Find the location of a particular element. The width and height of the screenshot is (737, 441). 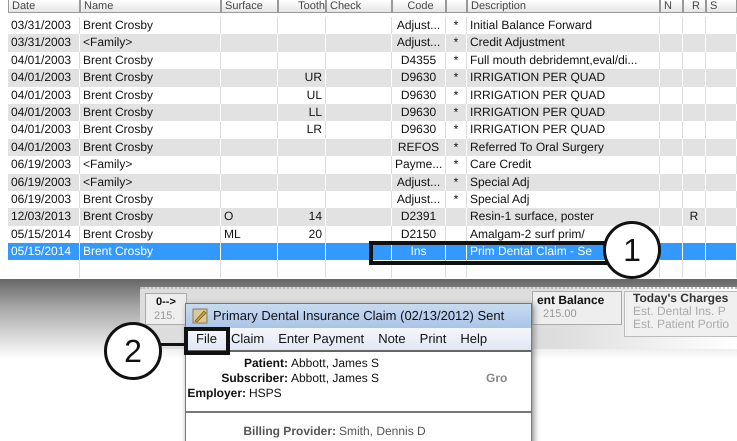

column-header: N is located at coordinates (671, 6).